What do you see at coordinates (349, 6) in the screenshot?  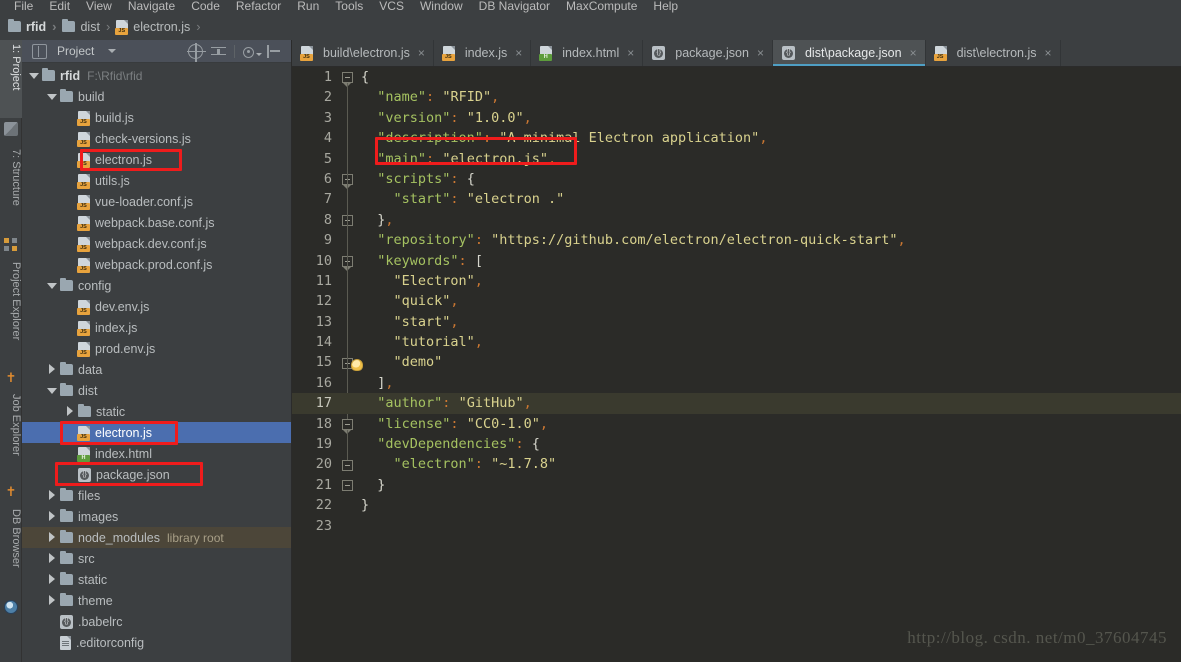 I see `menu-item-tools: Tools` at bounding box center [349, 6].